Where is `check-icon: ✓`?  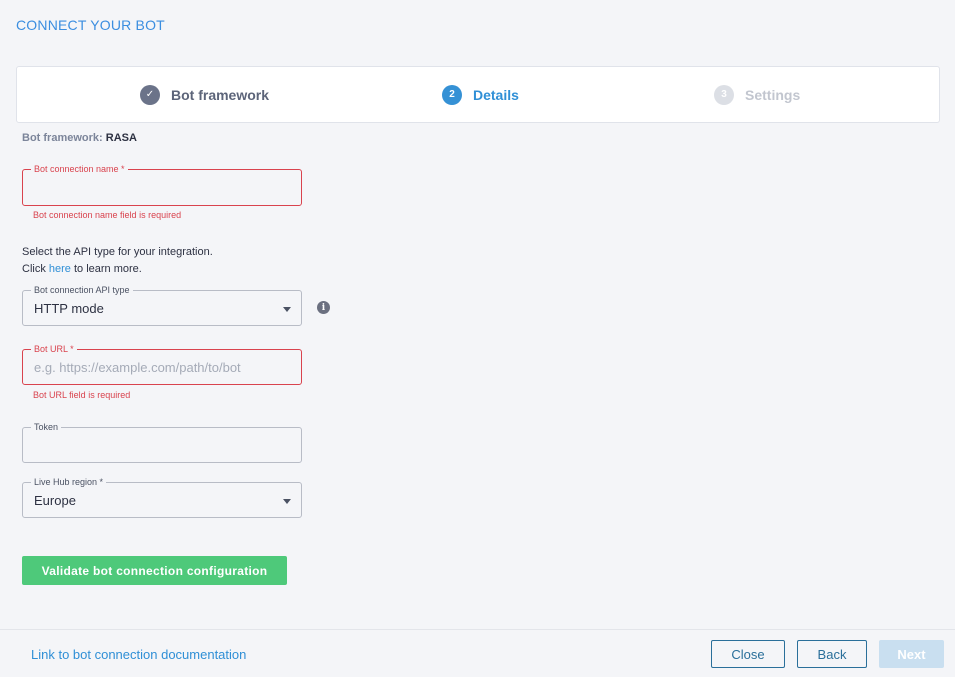
check-icon: ✓ is located at coordinates (150, 94).